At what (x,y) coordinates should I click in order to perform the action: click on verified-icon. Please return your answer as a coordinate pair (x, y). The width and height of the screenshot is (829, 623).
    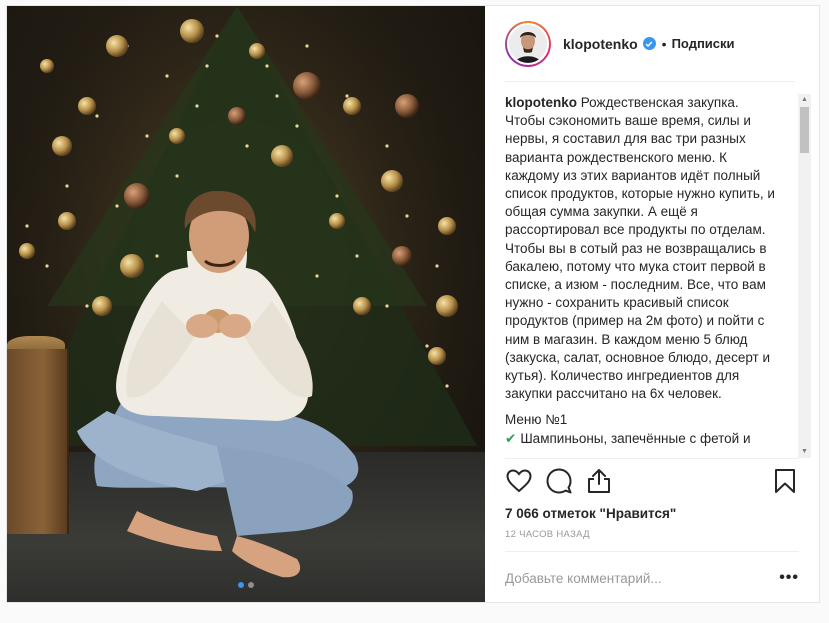
    Looking at the image, I should click on (649, 43).